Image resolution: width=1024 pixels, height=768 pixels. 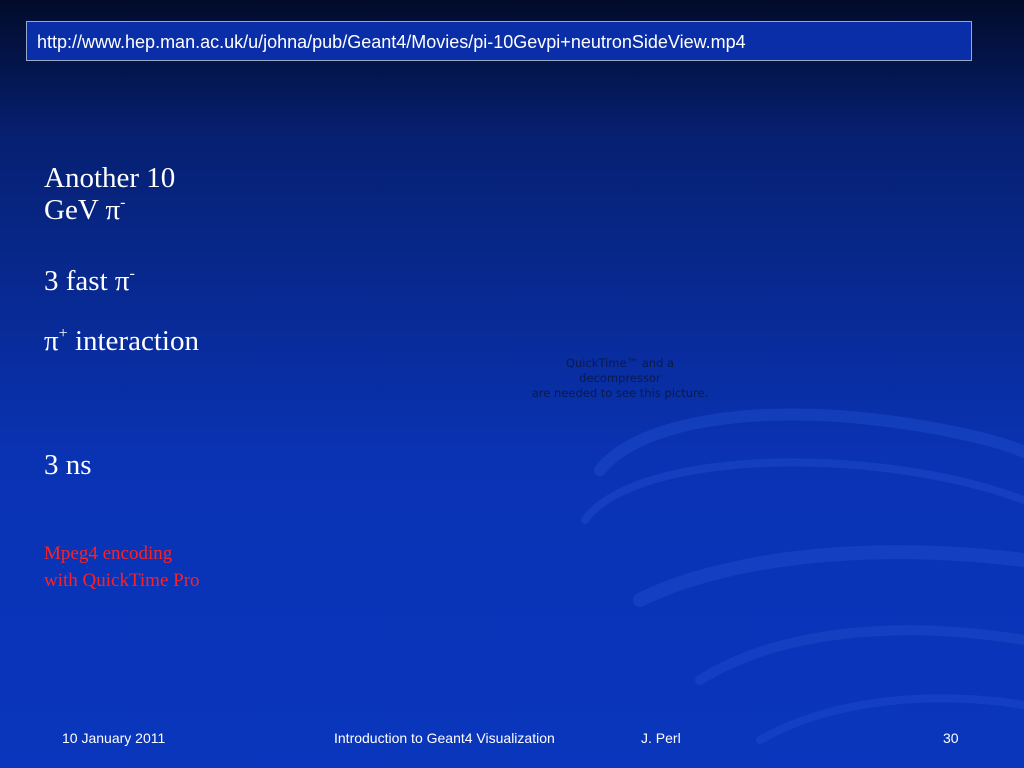 What do you see at coordinates (620, 363) in the screenshot?
I see `qt-line-1: QuickTime™ and a` at bounding box center [620, 363].